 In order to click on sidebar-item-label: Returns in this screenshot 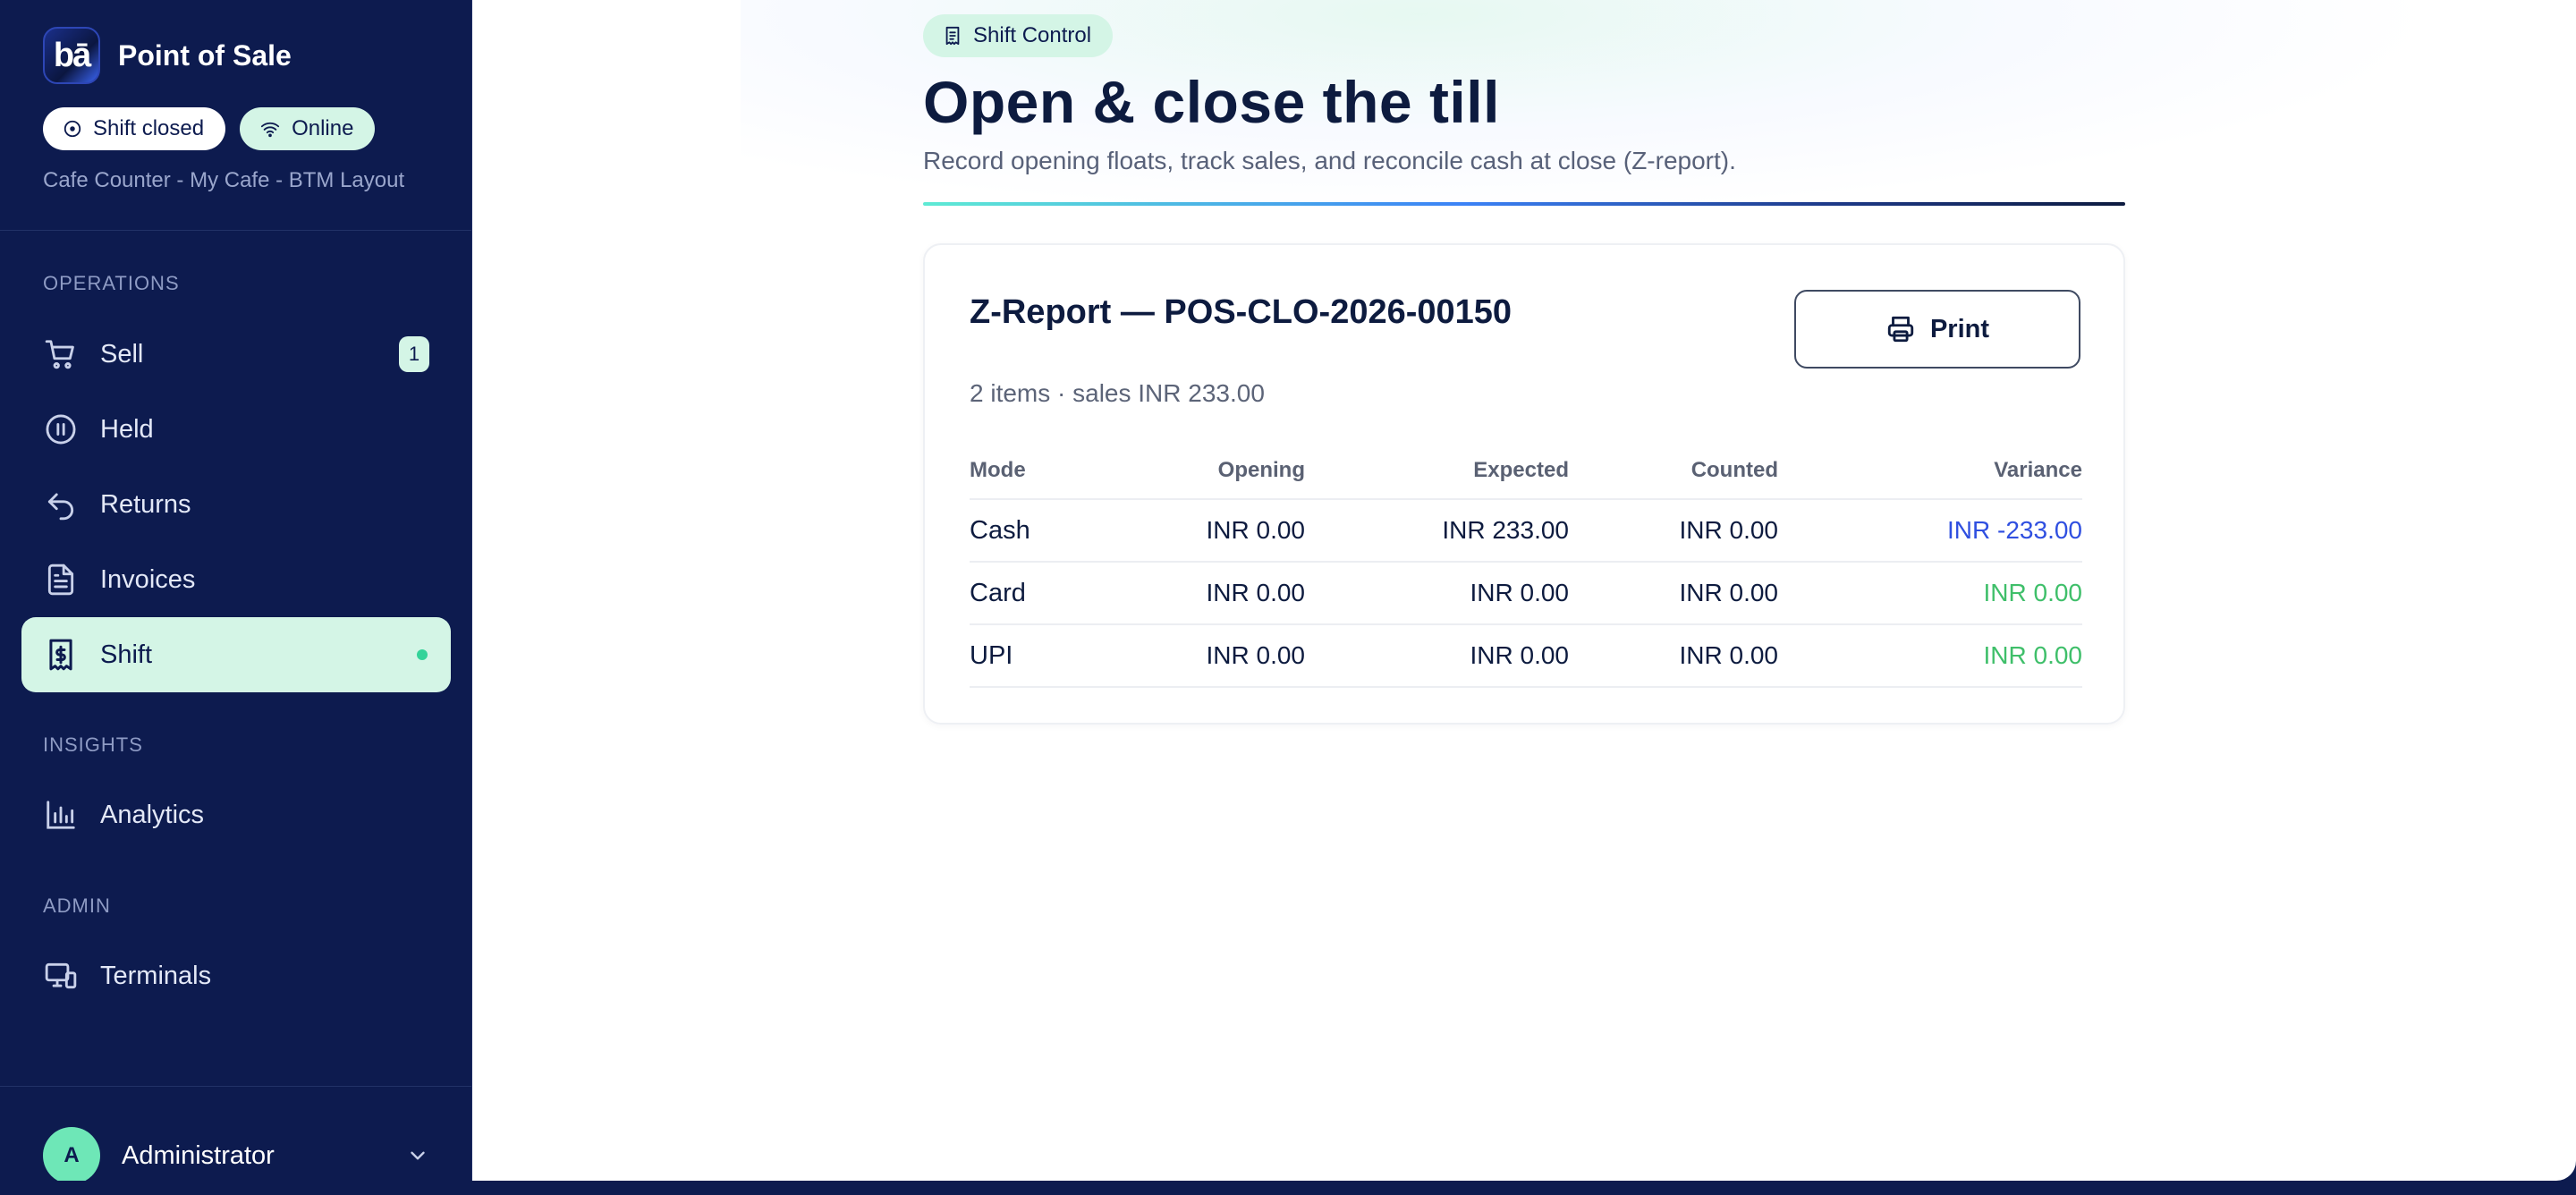, I will do `click(145, 504)`.